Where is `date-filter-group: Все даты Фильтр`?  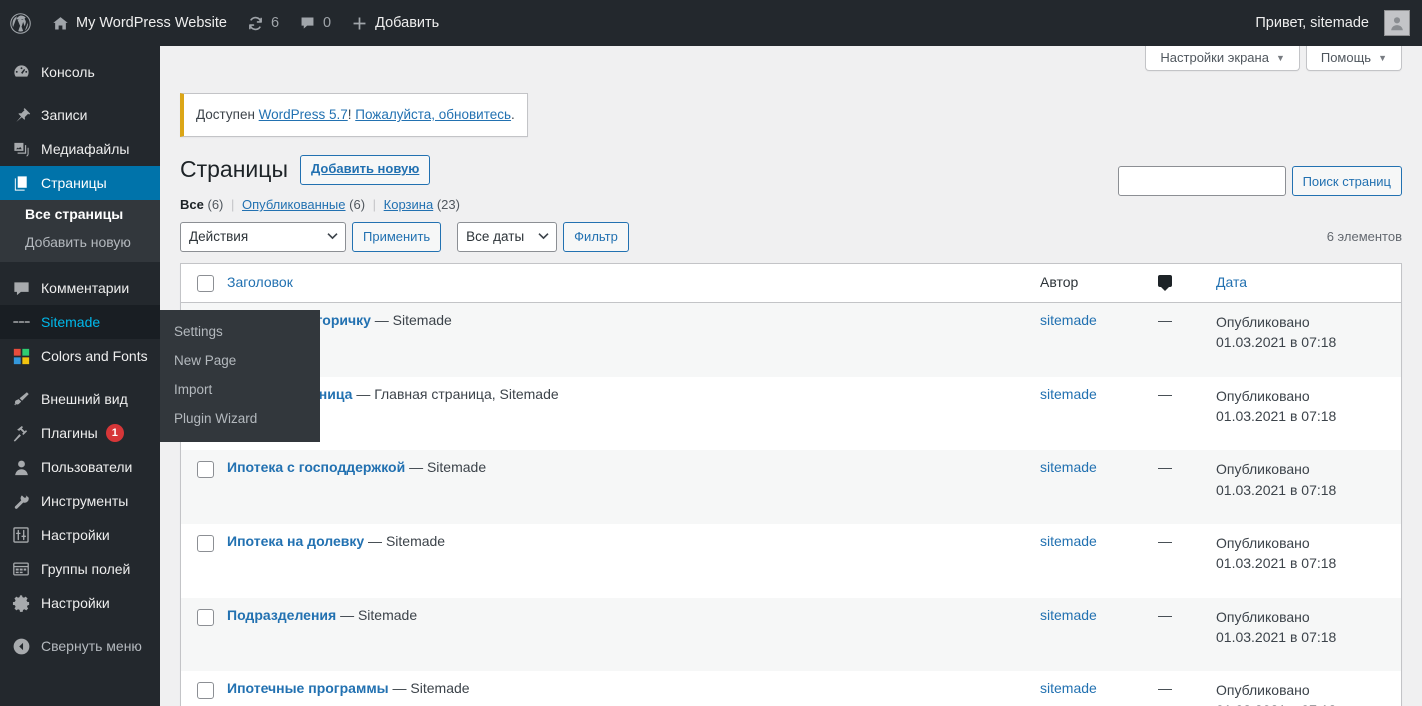 date-filter-group: Все даты Фильтр is located at coordinates (543, 236).